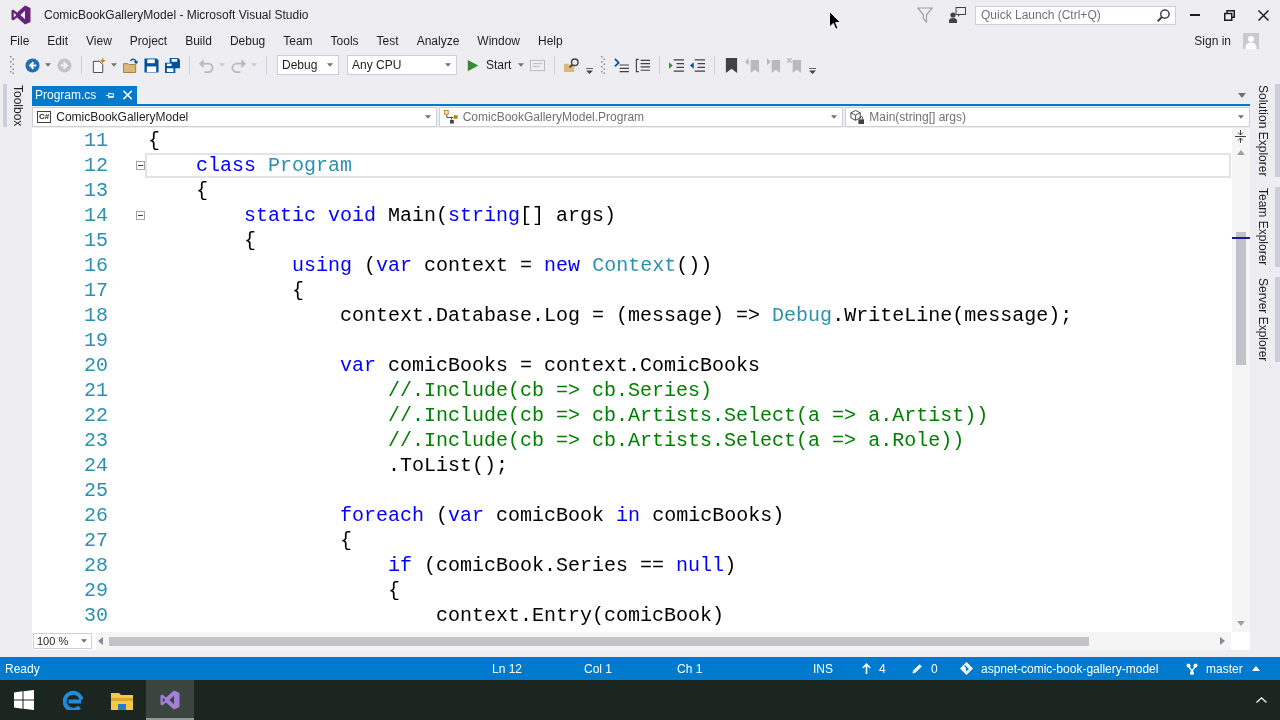  I want to click on visual-studio-button, so click(170, 700).